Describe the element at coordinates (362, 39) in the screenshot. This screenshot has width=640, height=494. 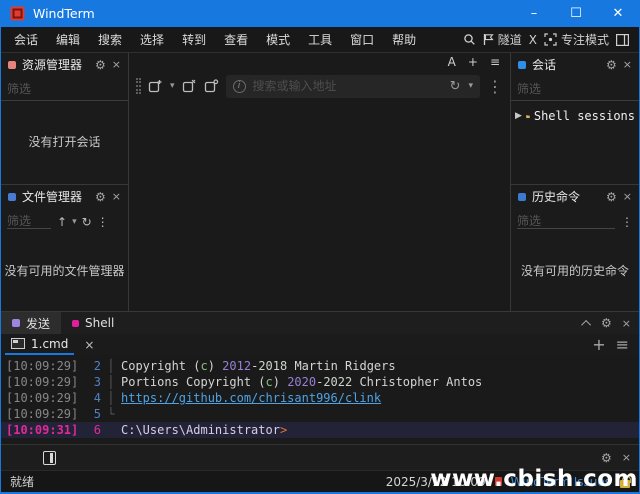
I see `menu-window: 窗口` at that location.